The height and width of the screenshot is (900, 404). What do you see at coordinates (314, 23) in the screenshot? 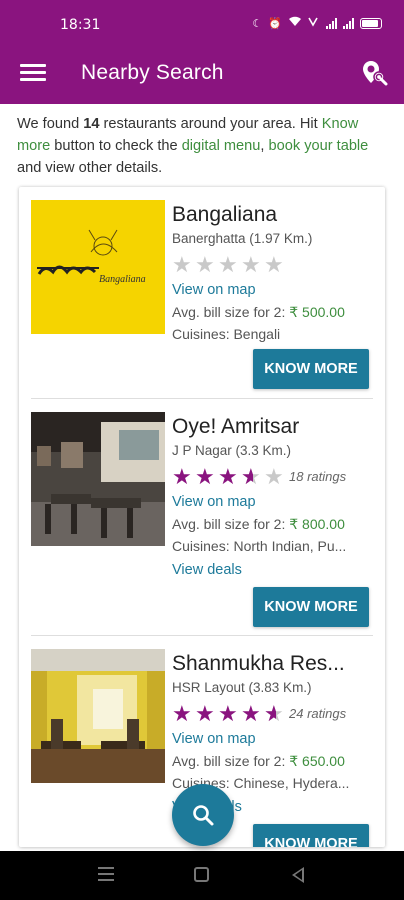
I see `volte-icon` at bounding box center [314, 23].